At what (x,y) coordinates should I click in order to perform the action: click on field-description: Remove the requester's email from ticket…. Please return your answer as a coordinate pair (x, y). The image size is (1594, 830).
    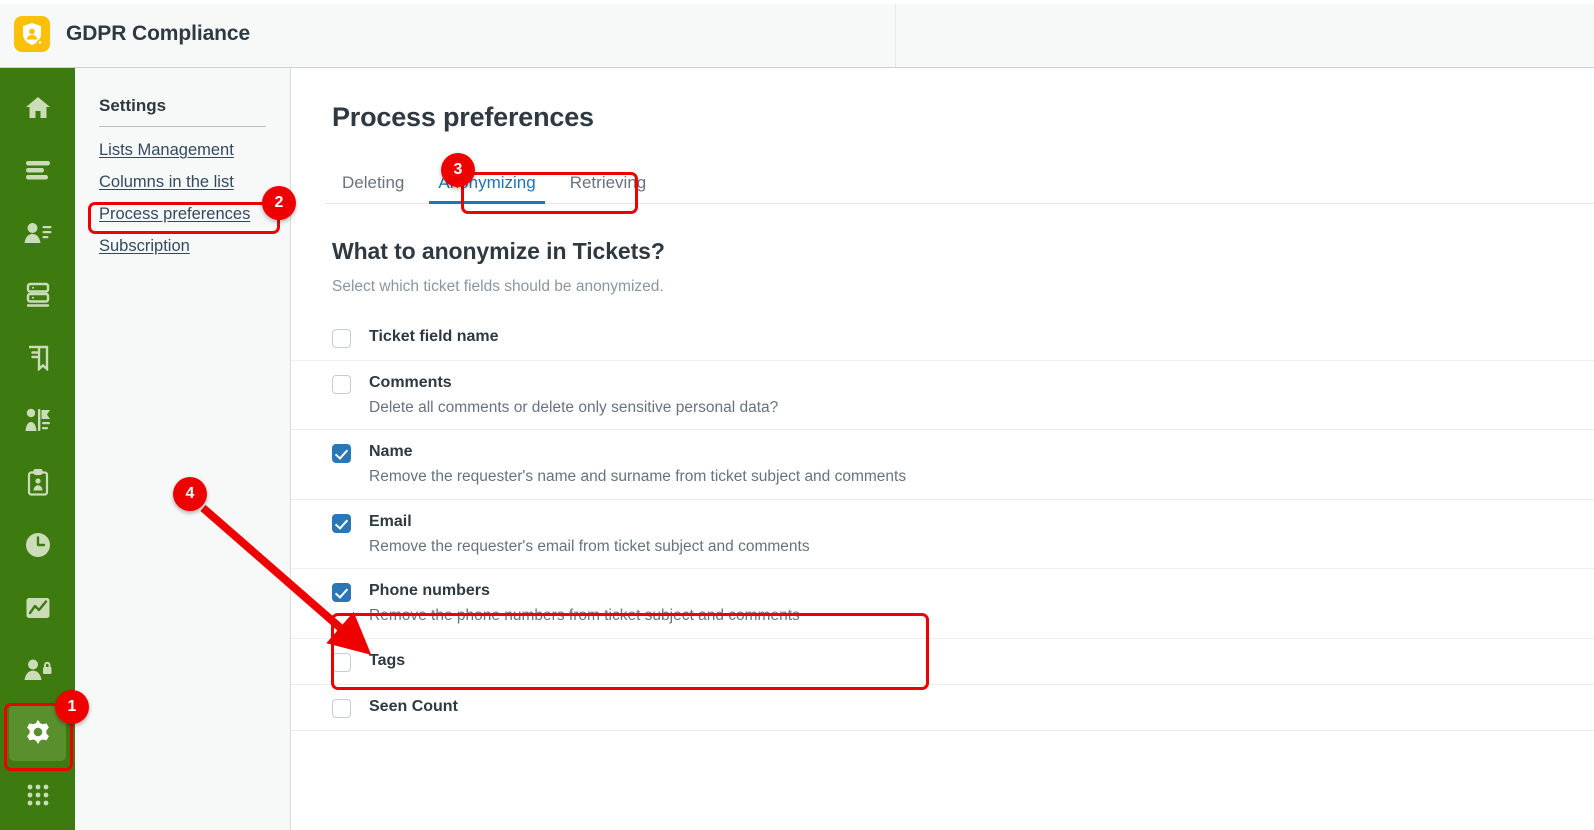
    Looking at the image, I should click on (589, 546).